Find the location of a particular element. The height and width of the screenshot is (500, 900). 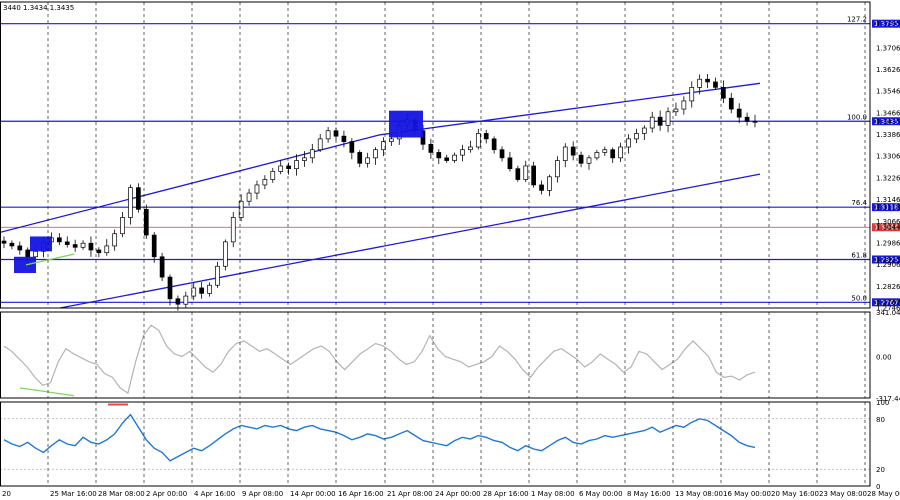

price-tick-label: 1.2986 is located at coordinates (888, 243).